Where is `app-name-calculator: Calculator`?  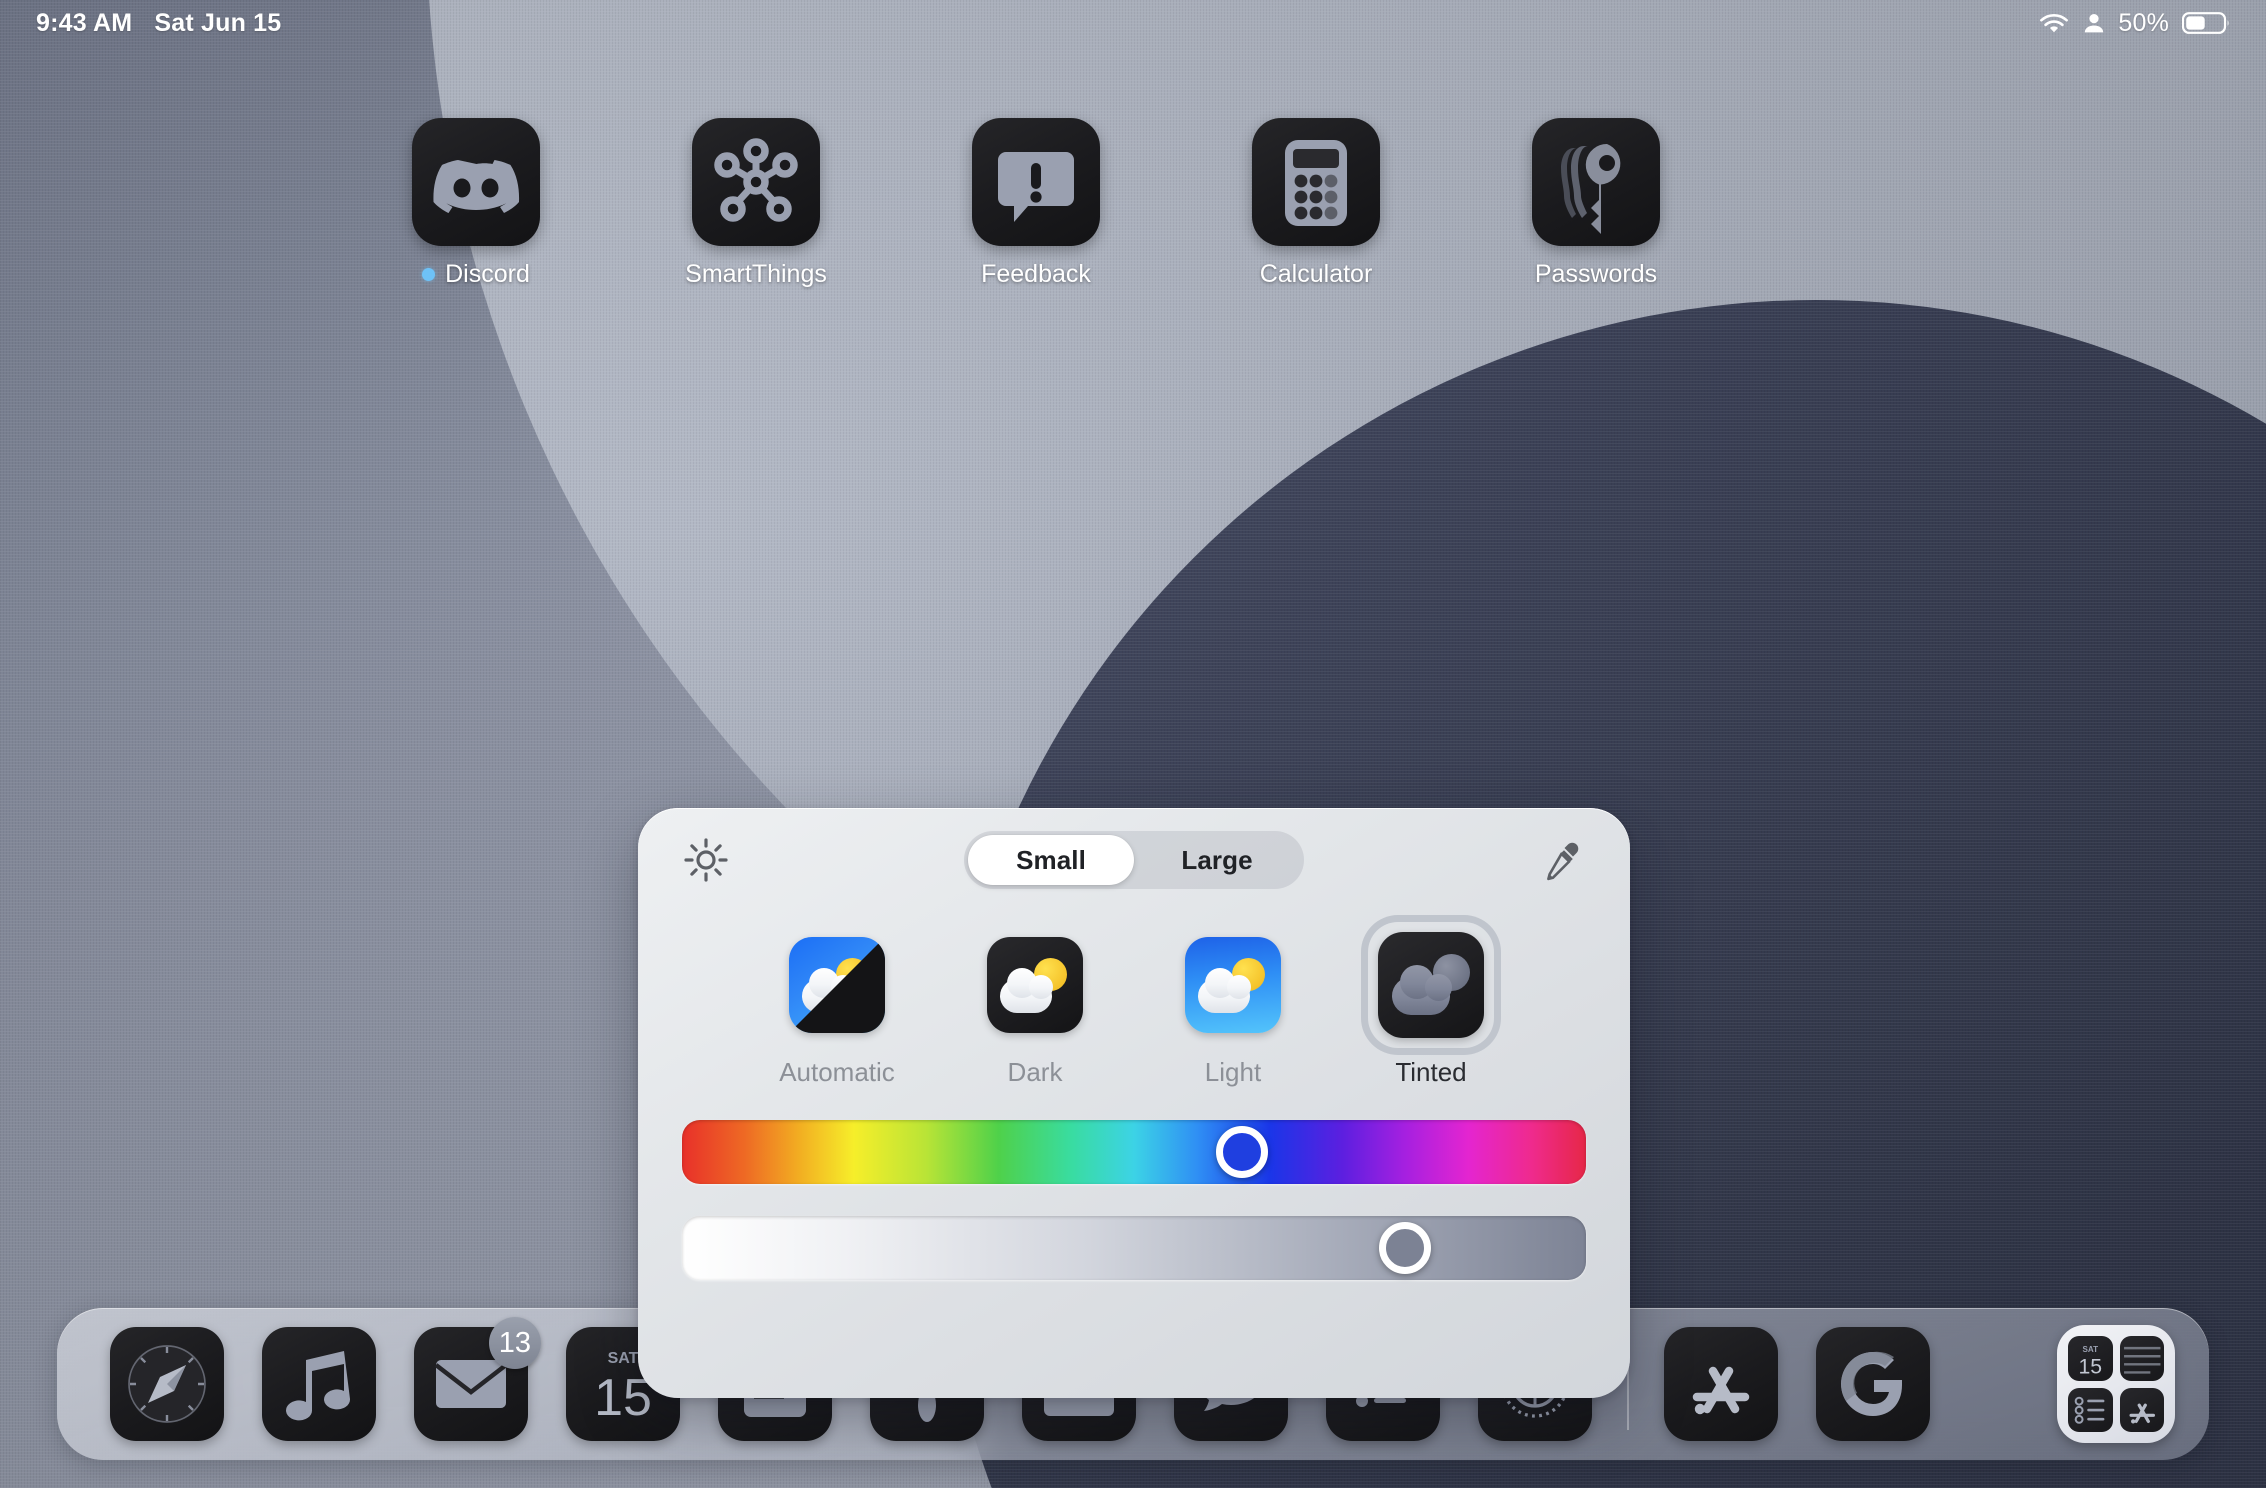 app-name-calculator: Calculator is located at coordinates (1316, 274).